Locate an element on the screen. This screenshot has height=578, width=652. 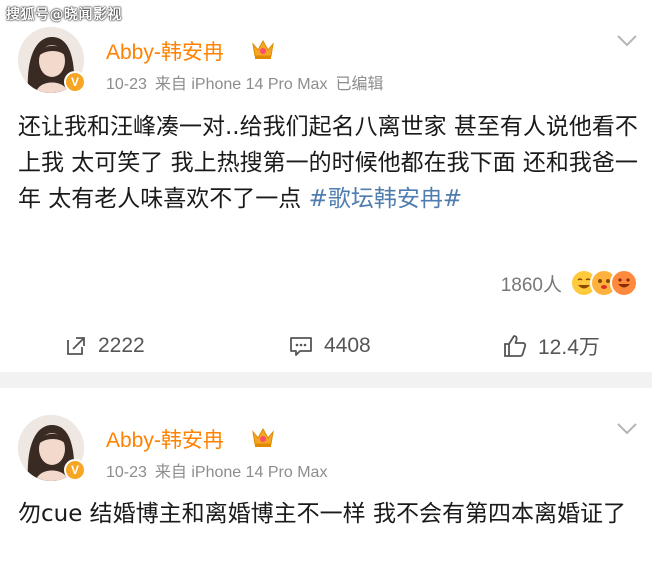
repost-icon is located at coordinates (76, 346).